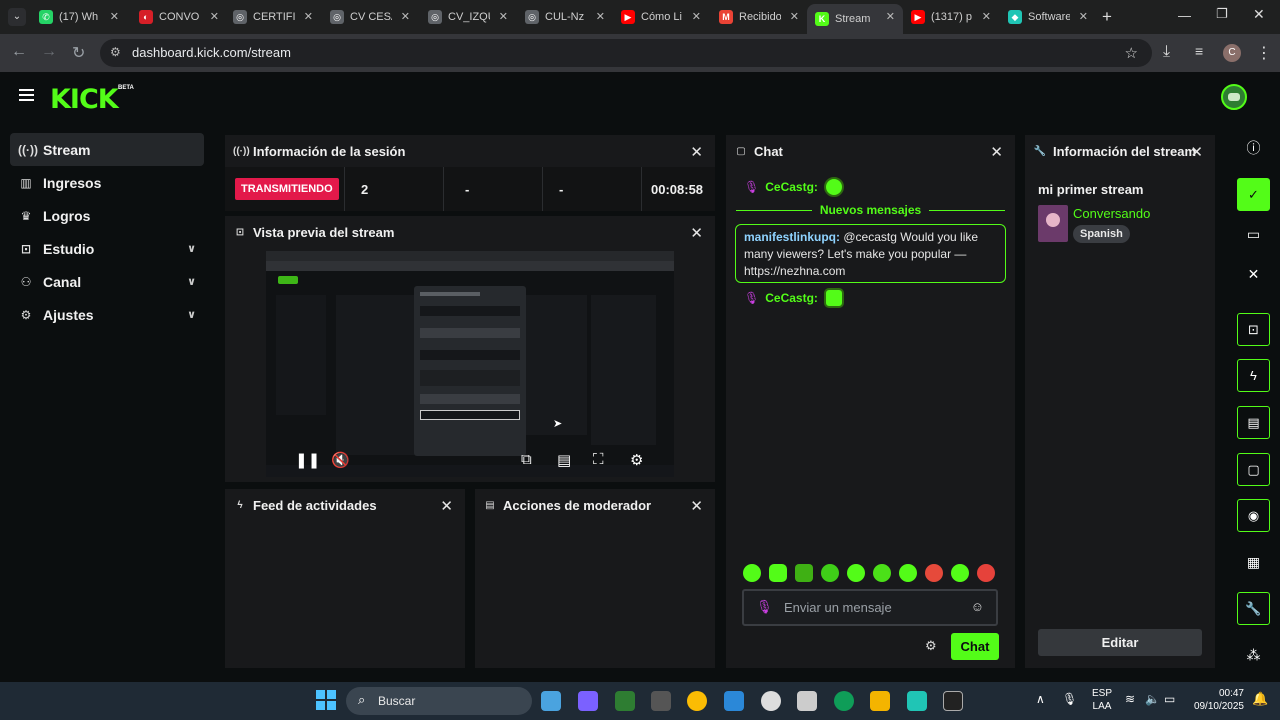 The image size is (1280, 720). What do you see at coordinates (759, 17) in the screenshot?
I see `browser-tab: M Recibido ✕` at bounding box center [759, 17].